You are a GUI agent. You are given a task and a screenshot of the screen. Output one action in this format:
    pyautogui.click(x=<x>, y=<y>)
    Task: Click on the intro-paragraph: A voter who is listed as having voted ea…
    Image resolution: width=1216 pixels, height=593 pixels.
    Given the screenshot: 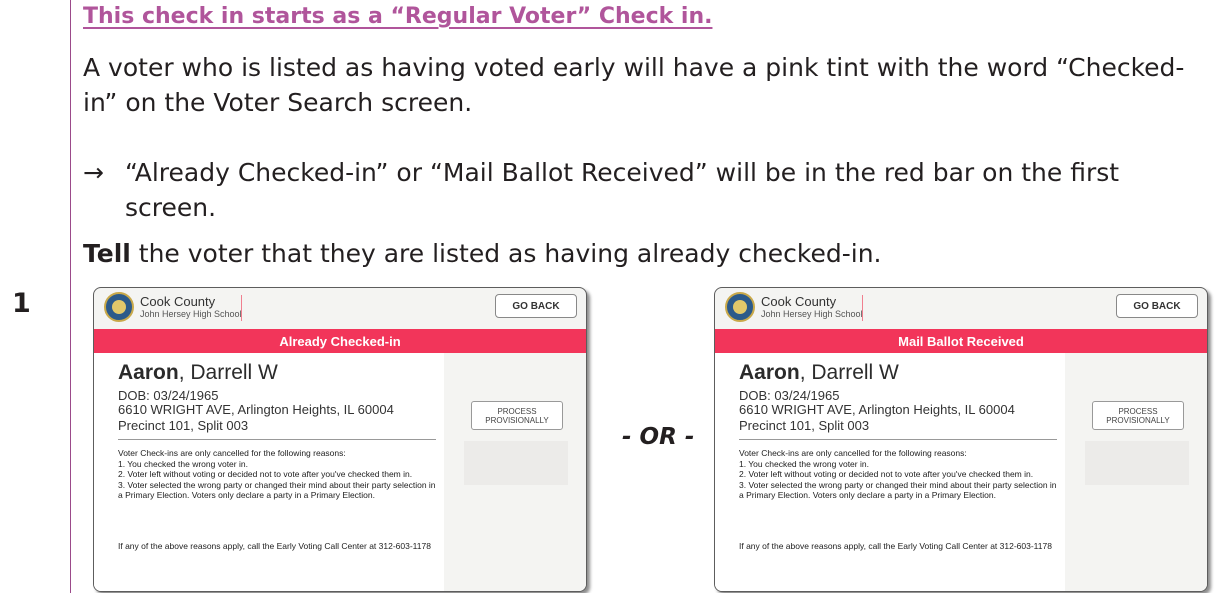 What is the action you would take?
    pyautogui.click(x=634, y=85)
    